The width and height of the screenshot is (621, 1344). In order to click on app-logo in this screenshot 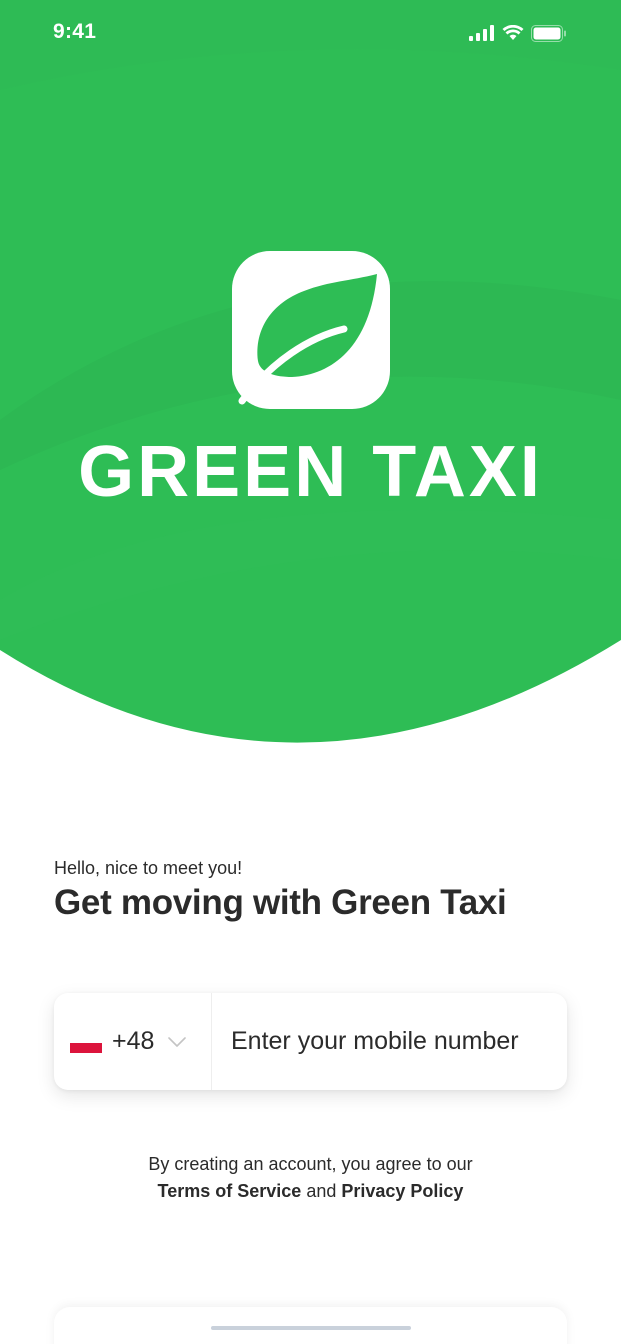, I will do `click(311, 330)`.